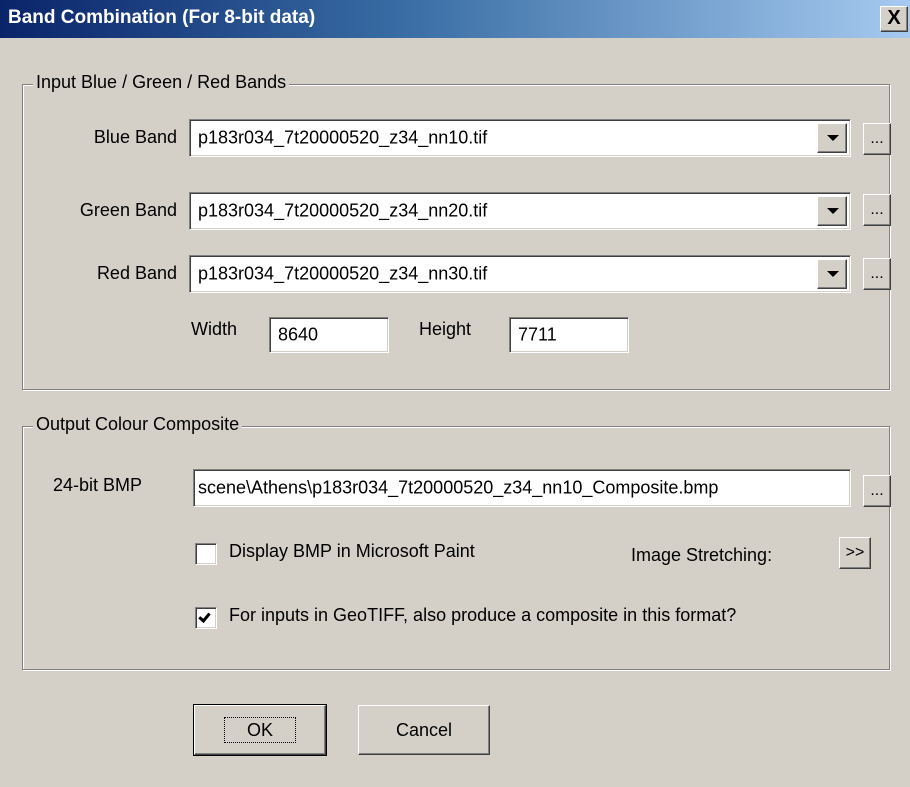 This screenshot has width=910, height=787. I want to click on width-field: 8640, so click(329, 335).